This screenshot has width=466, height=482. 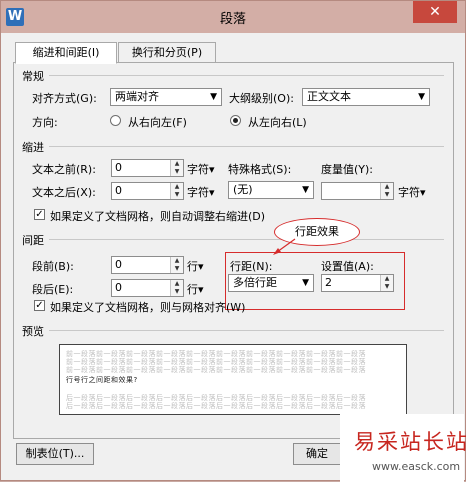 What do you see at coordinates (246, 330) in the screenshot?
I see `preview-divider` at bounding box center [246, 330].